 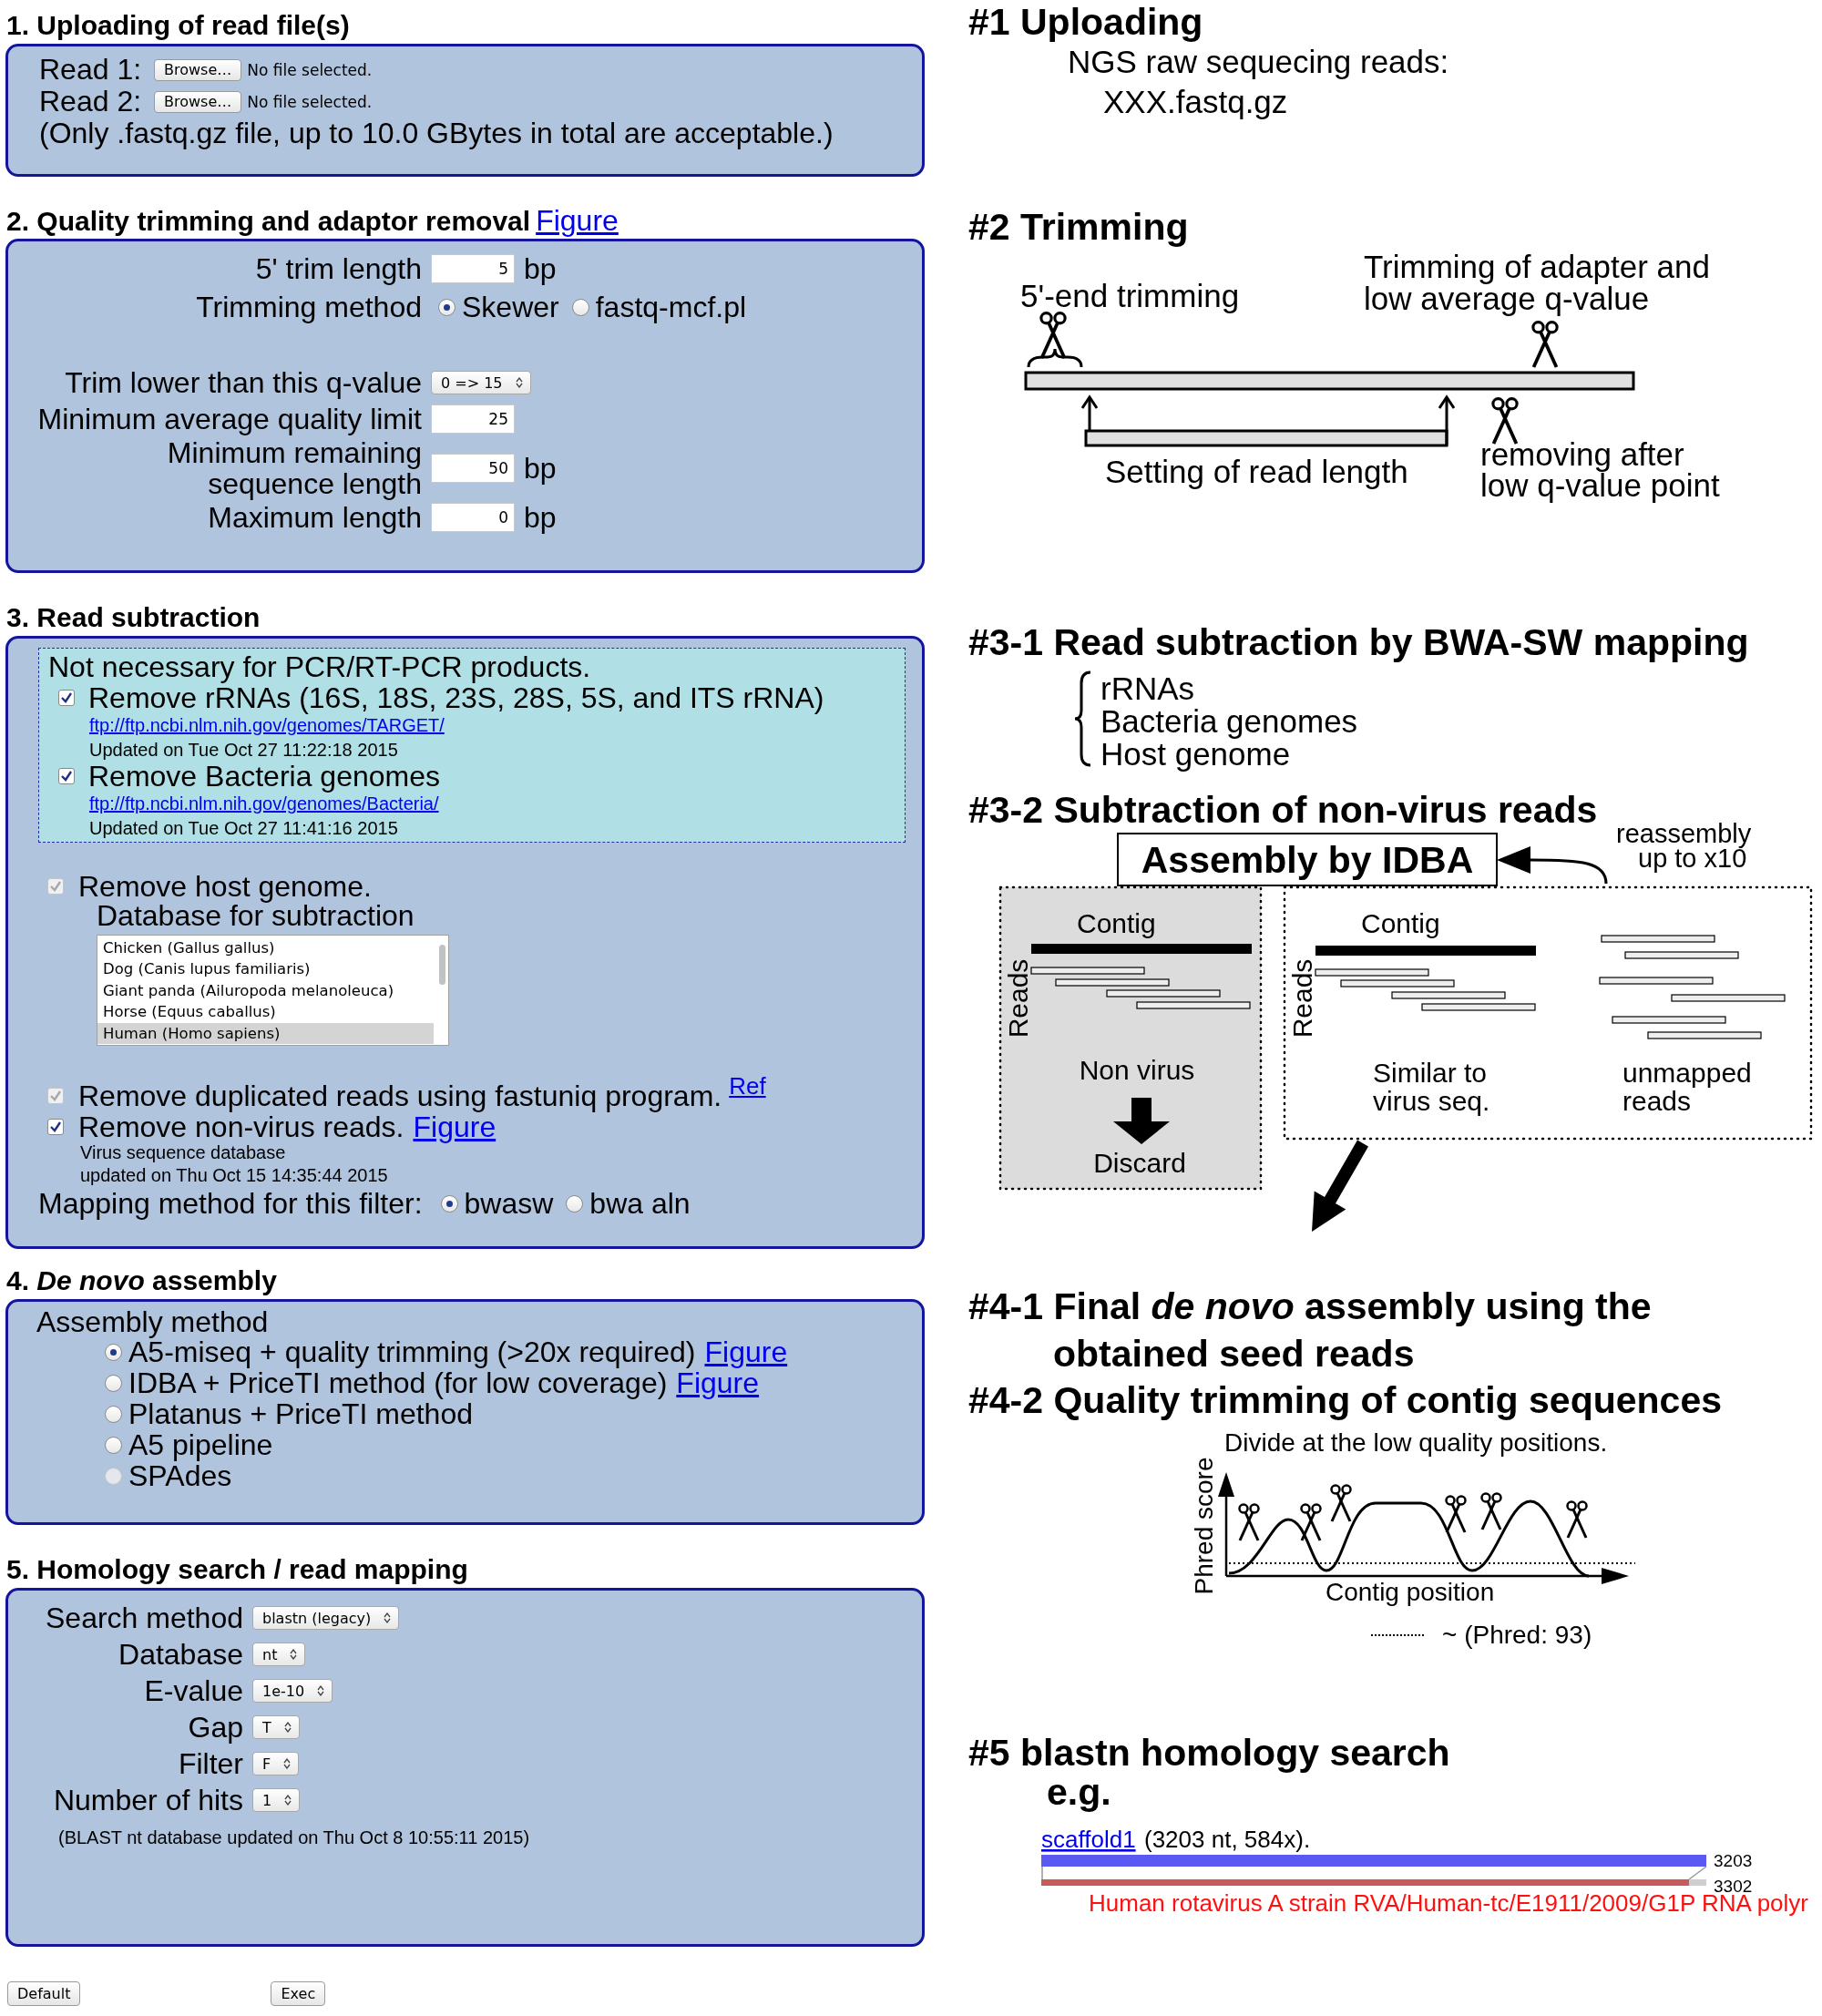 What do you see at coordinates (279, 1654) in the screenshot?
I see `dropdown: nt` at bounding box center [279, 1654].